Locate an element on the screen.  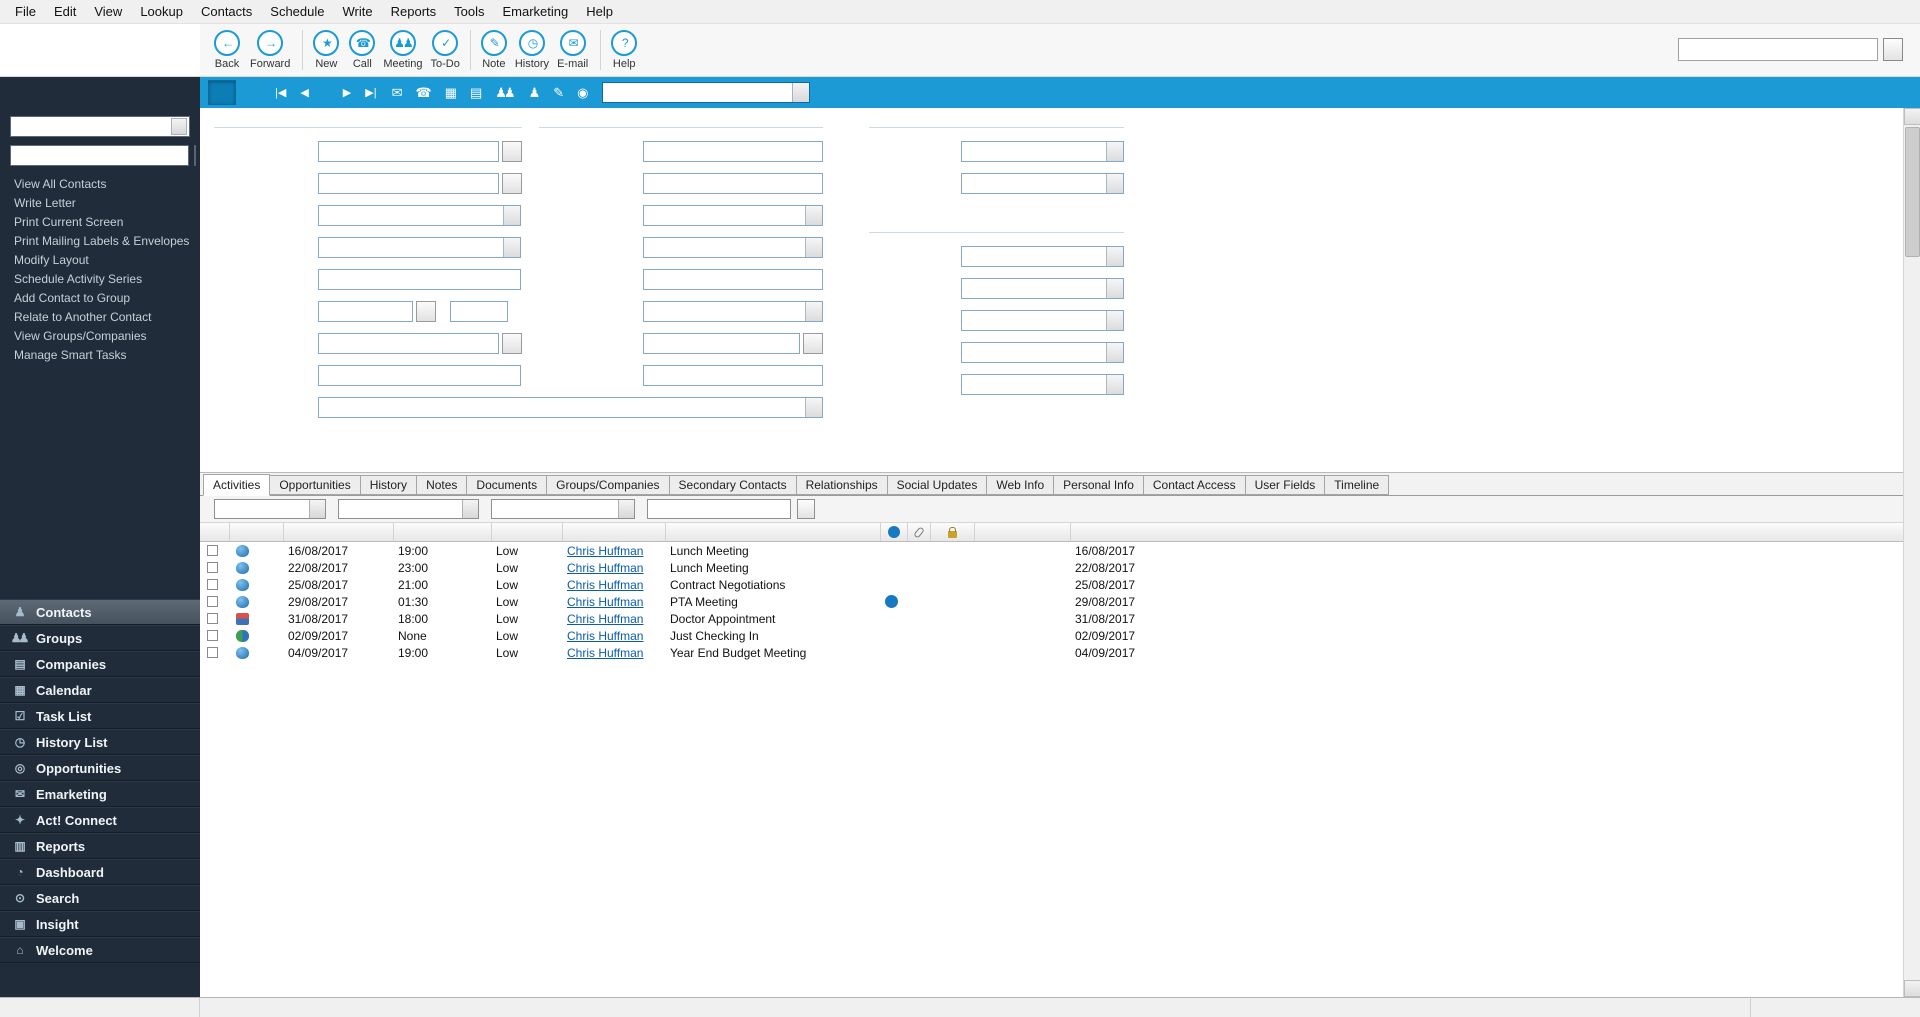
salutation-input is located at coordinates (419, 279).